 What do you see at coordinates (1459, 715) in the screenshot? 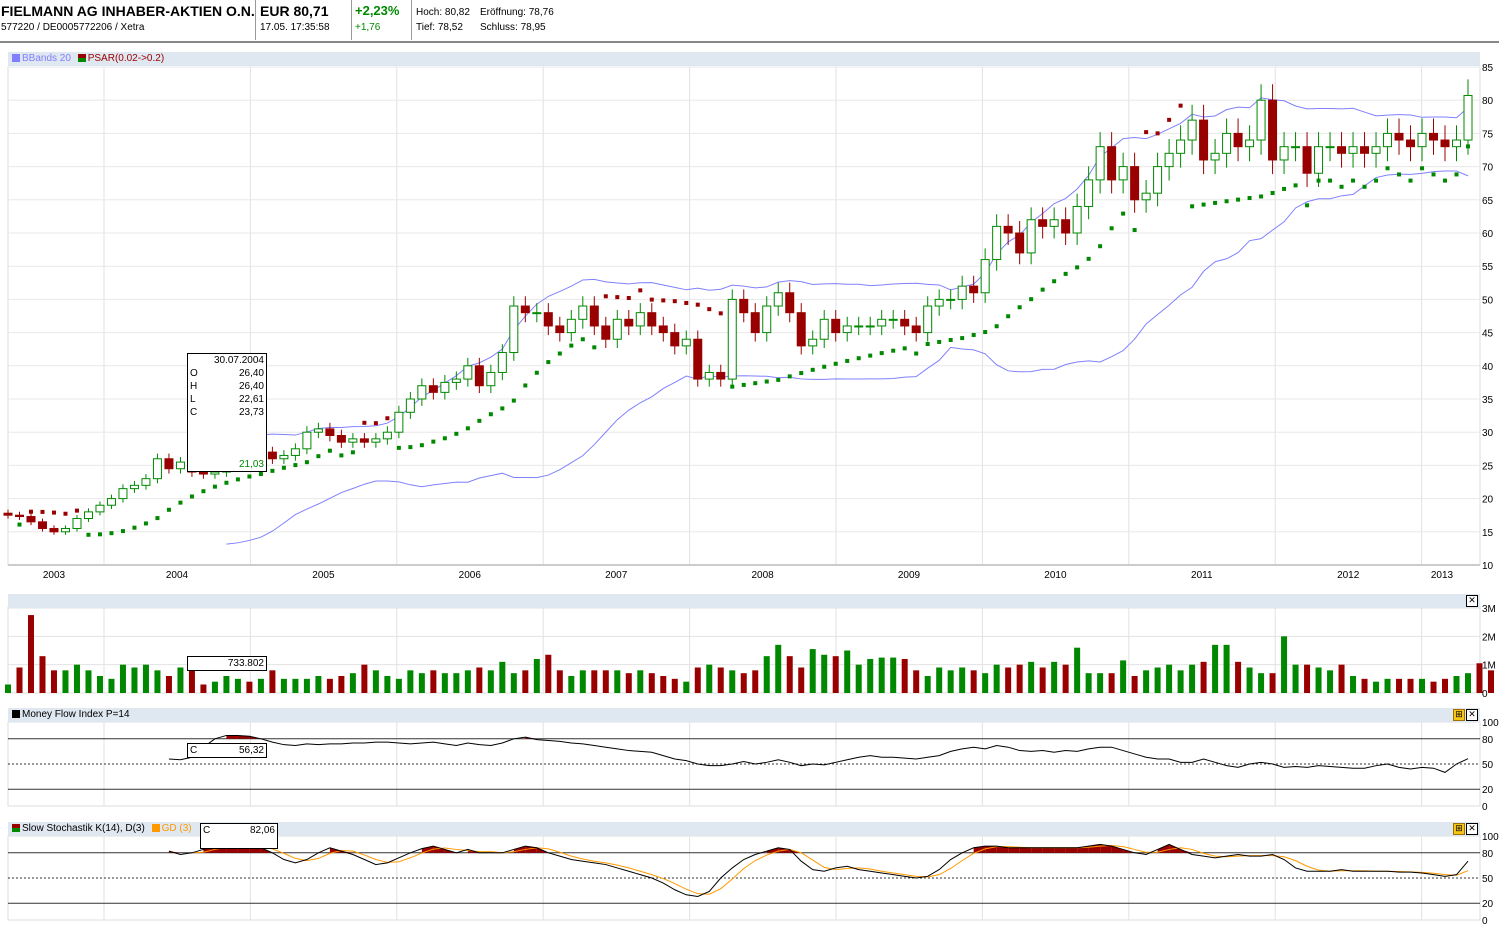
I see `mfi-settings-button: ⊞` at bounding box center [1459, 715].